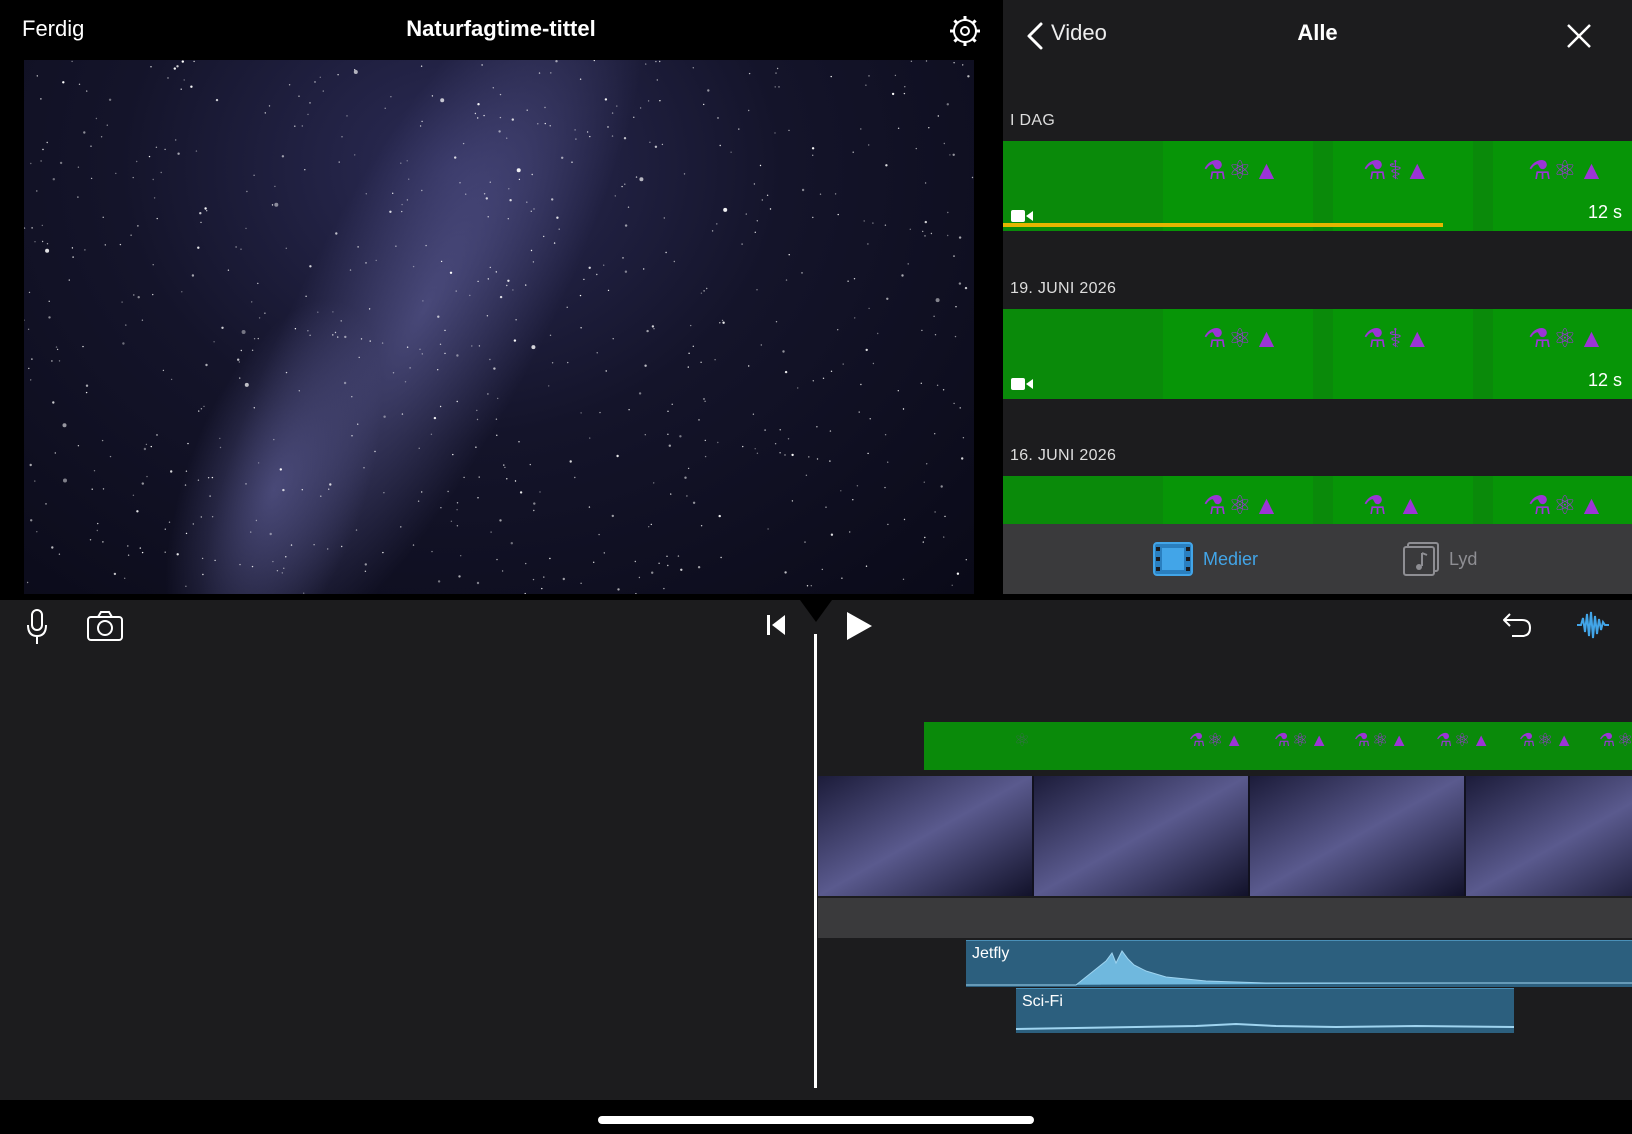 This screenshot has height=1134, width=1632. What do you see at coordinates (1517, 625) in the screenshot?
I see `undo-icon` at bounding box center [1517, 625].